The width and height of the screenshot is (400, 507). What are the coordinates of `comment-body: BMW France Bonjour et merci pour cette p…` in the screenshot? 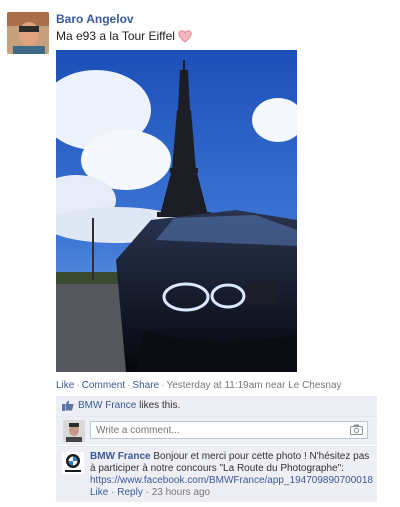 It's located at (231, 475).